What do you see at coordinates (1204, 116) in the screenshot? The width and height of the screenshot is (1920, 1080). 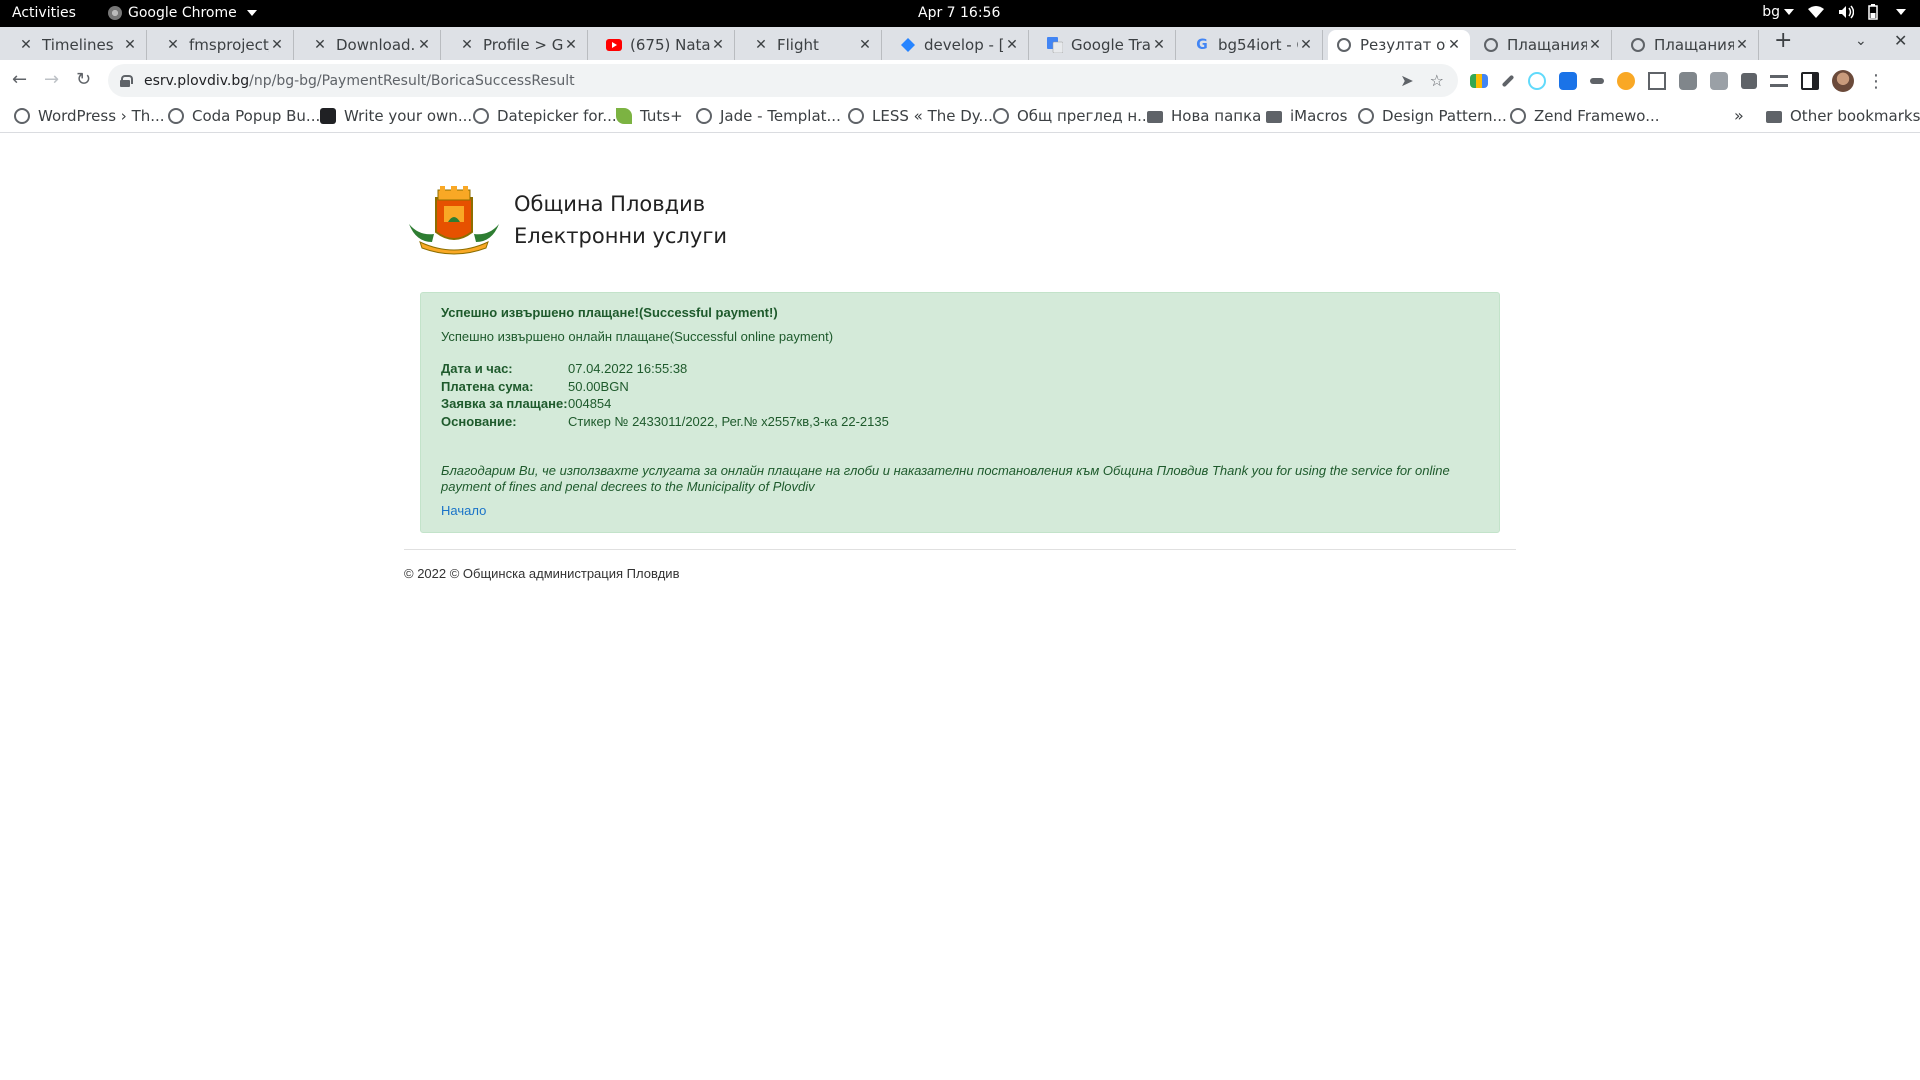 I see `bookmark-folder: Нова папка` at bounding box center [1204, 116].